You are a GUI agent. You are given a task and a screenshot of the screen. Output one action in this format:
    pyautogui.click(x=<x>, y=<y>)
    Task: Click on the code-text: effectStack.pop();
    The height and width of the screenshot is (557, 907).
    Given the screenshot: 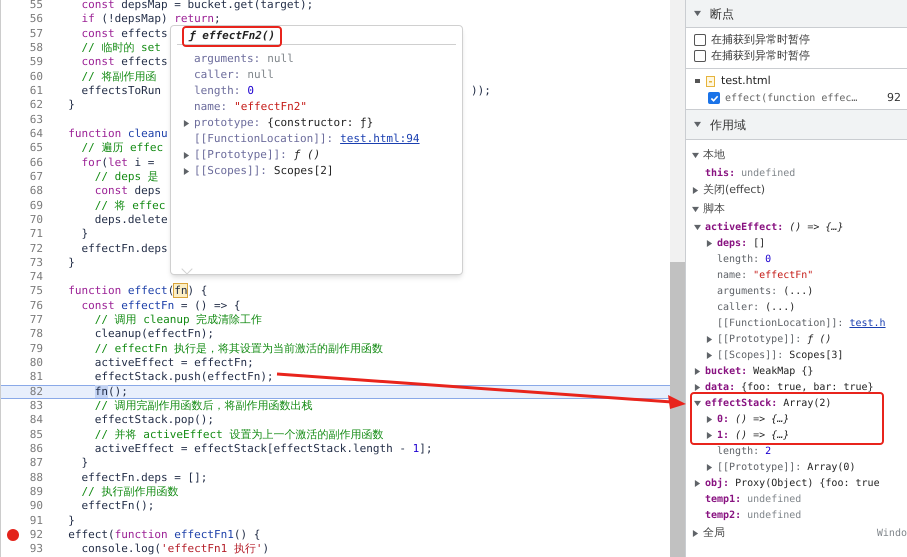 What is the action you would take?
    pyautogui.click(x=154, y=420)
    